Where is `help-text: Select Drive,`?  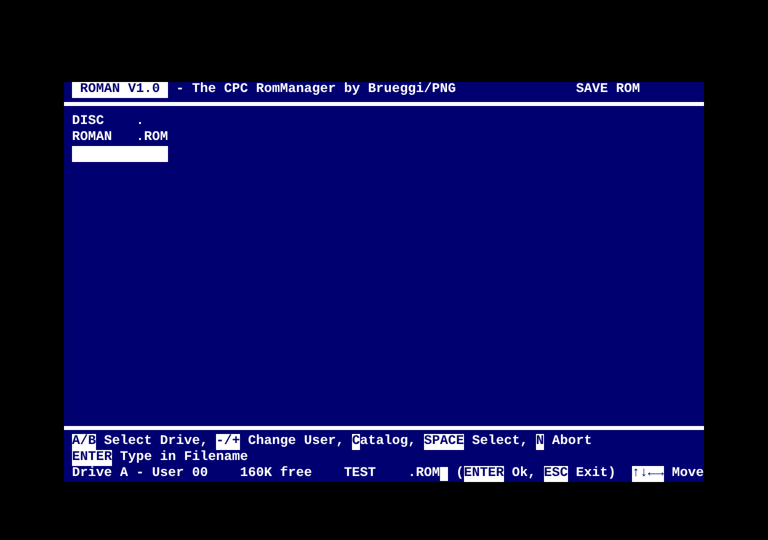 help-text: Select Drive, is located at coordinates (155, 442).